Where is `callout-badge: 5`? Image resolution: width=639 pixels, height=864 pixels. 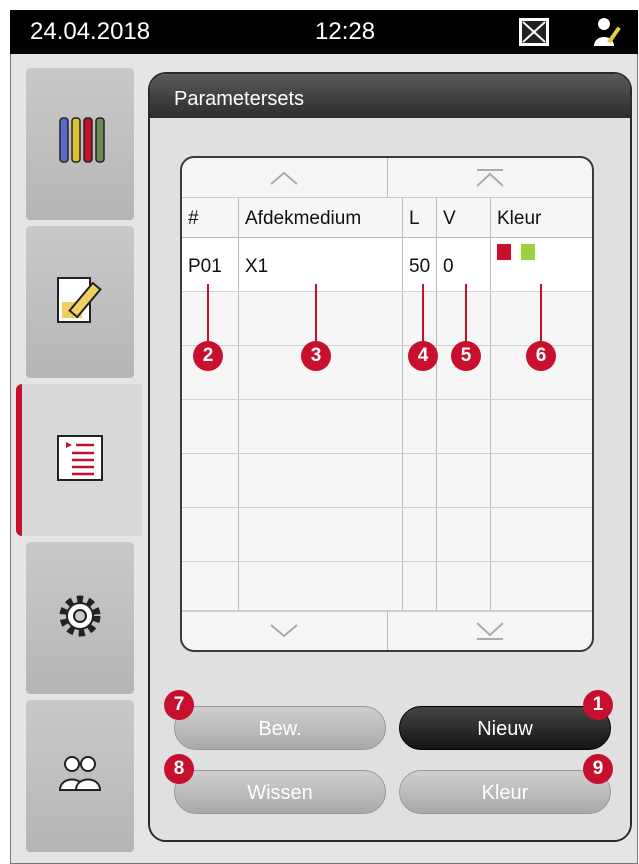
callout-badge: 5 is located at coordinates (466, 356).